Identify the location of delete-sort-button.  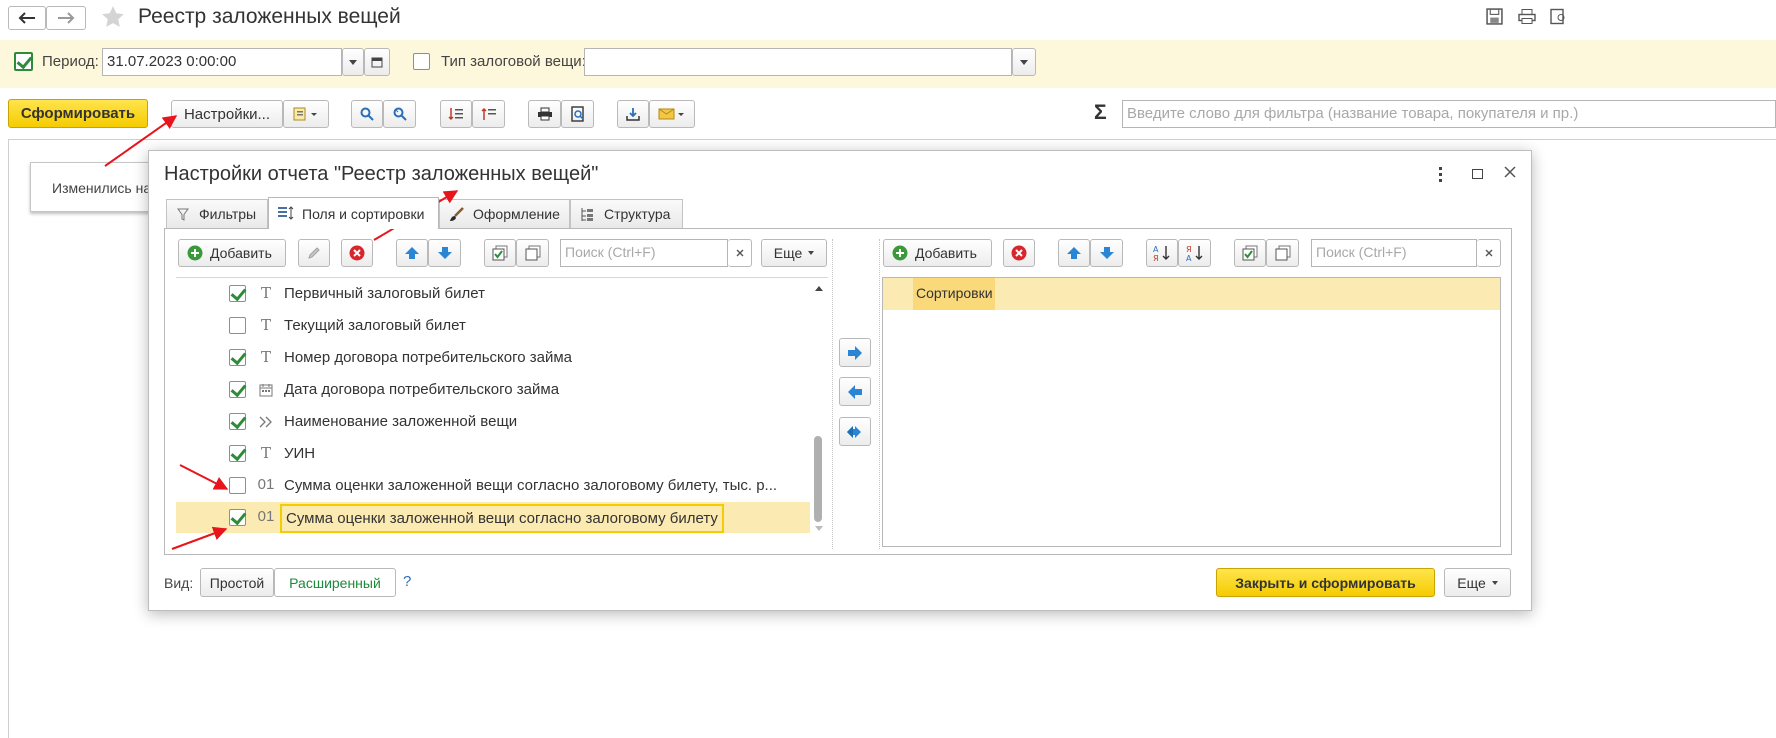
(1019, 253).